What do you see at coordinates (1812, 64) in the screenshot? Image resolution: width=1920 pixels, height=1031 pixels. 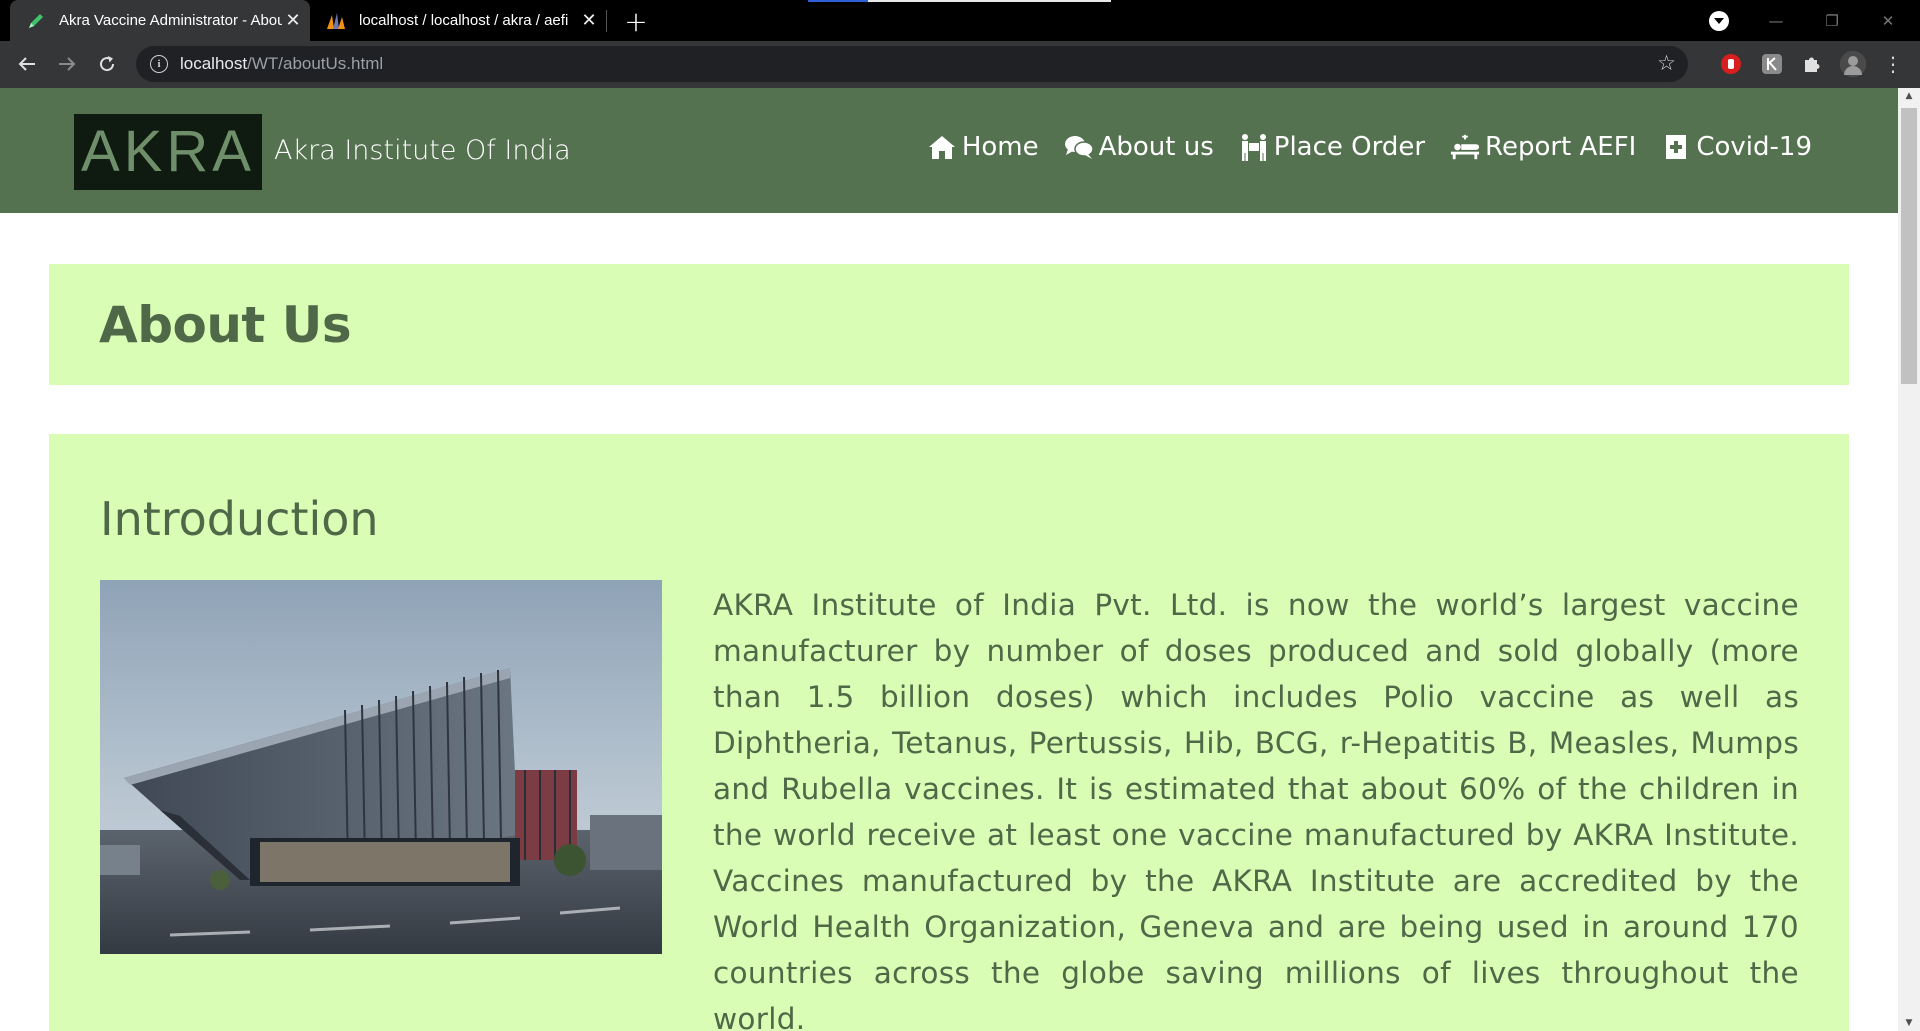 I see `extensions-puzzle-icon` at bounding box center [1812, 64].